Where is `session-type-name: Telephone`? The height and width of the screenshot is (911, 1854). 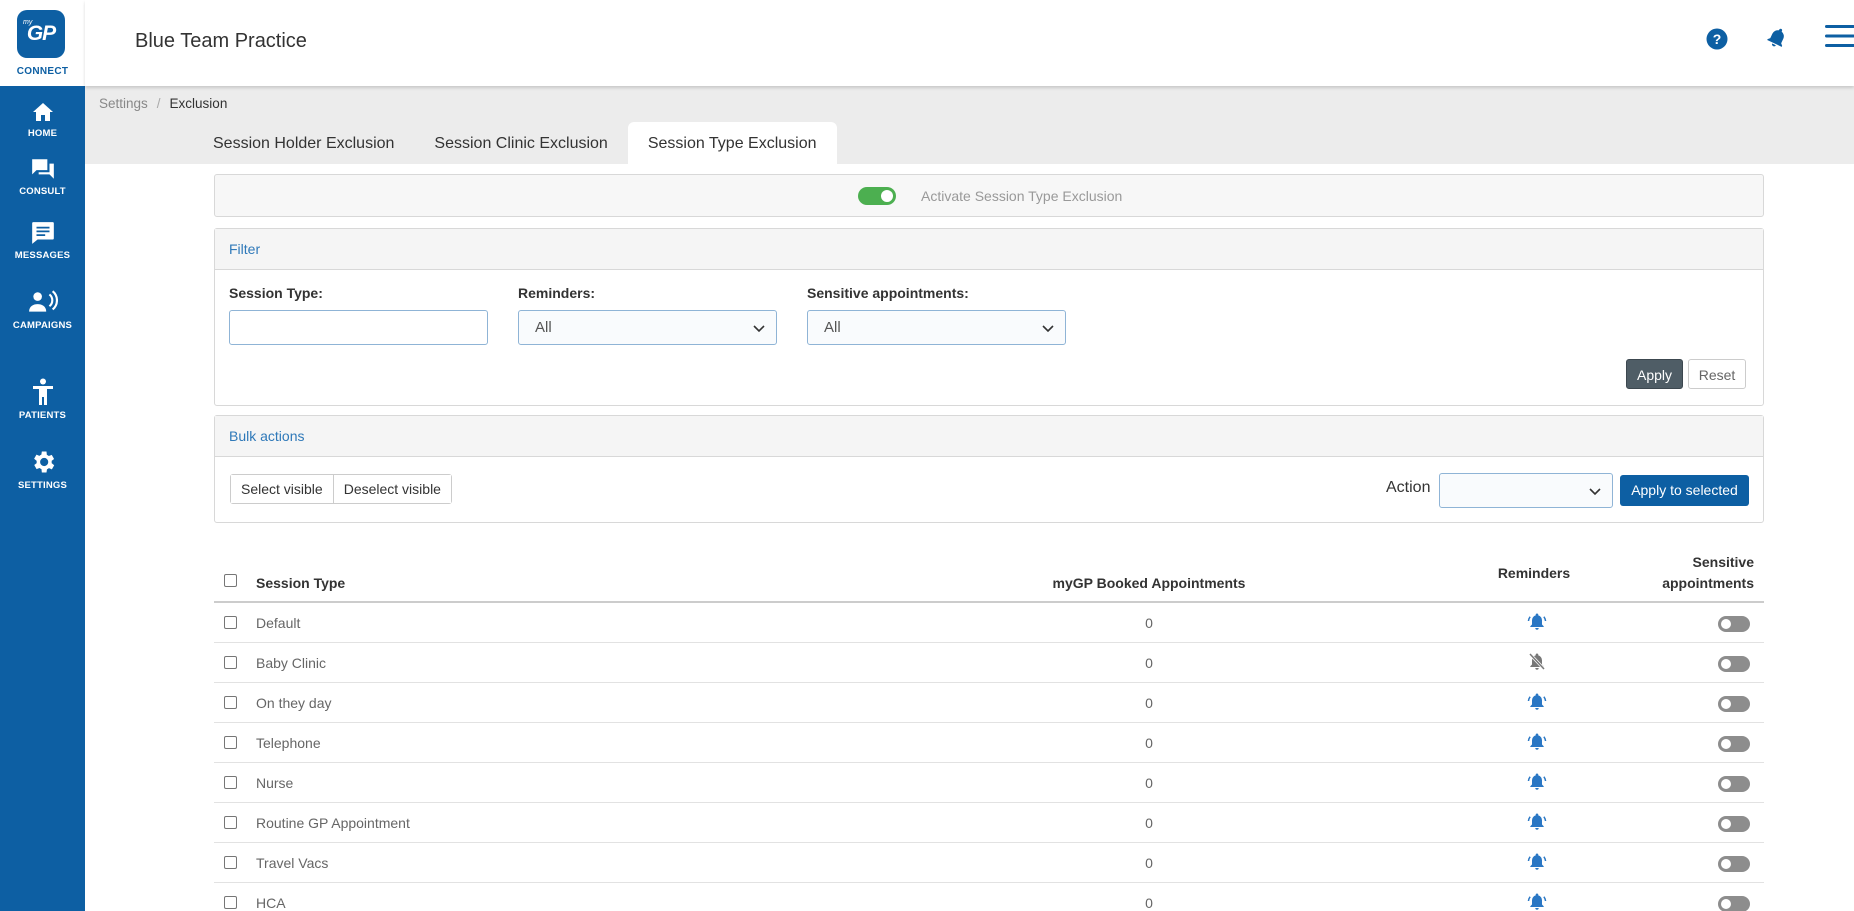
session-type-name: Telephone is located at coordinates (288, 743).